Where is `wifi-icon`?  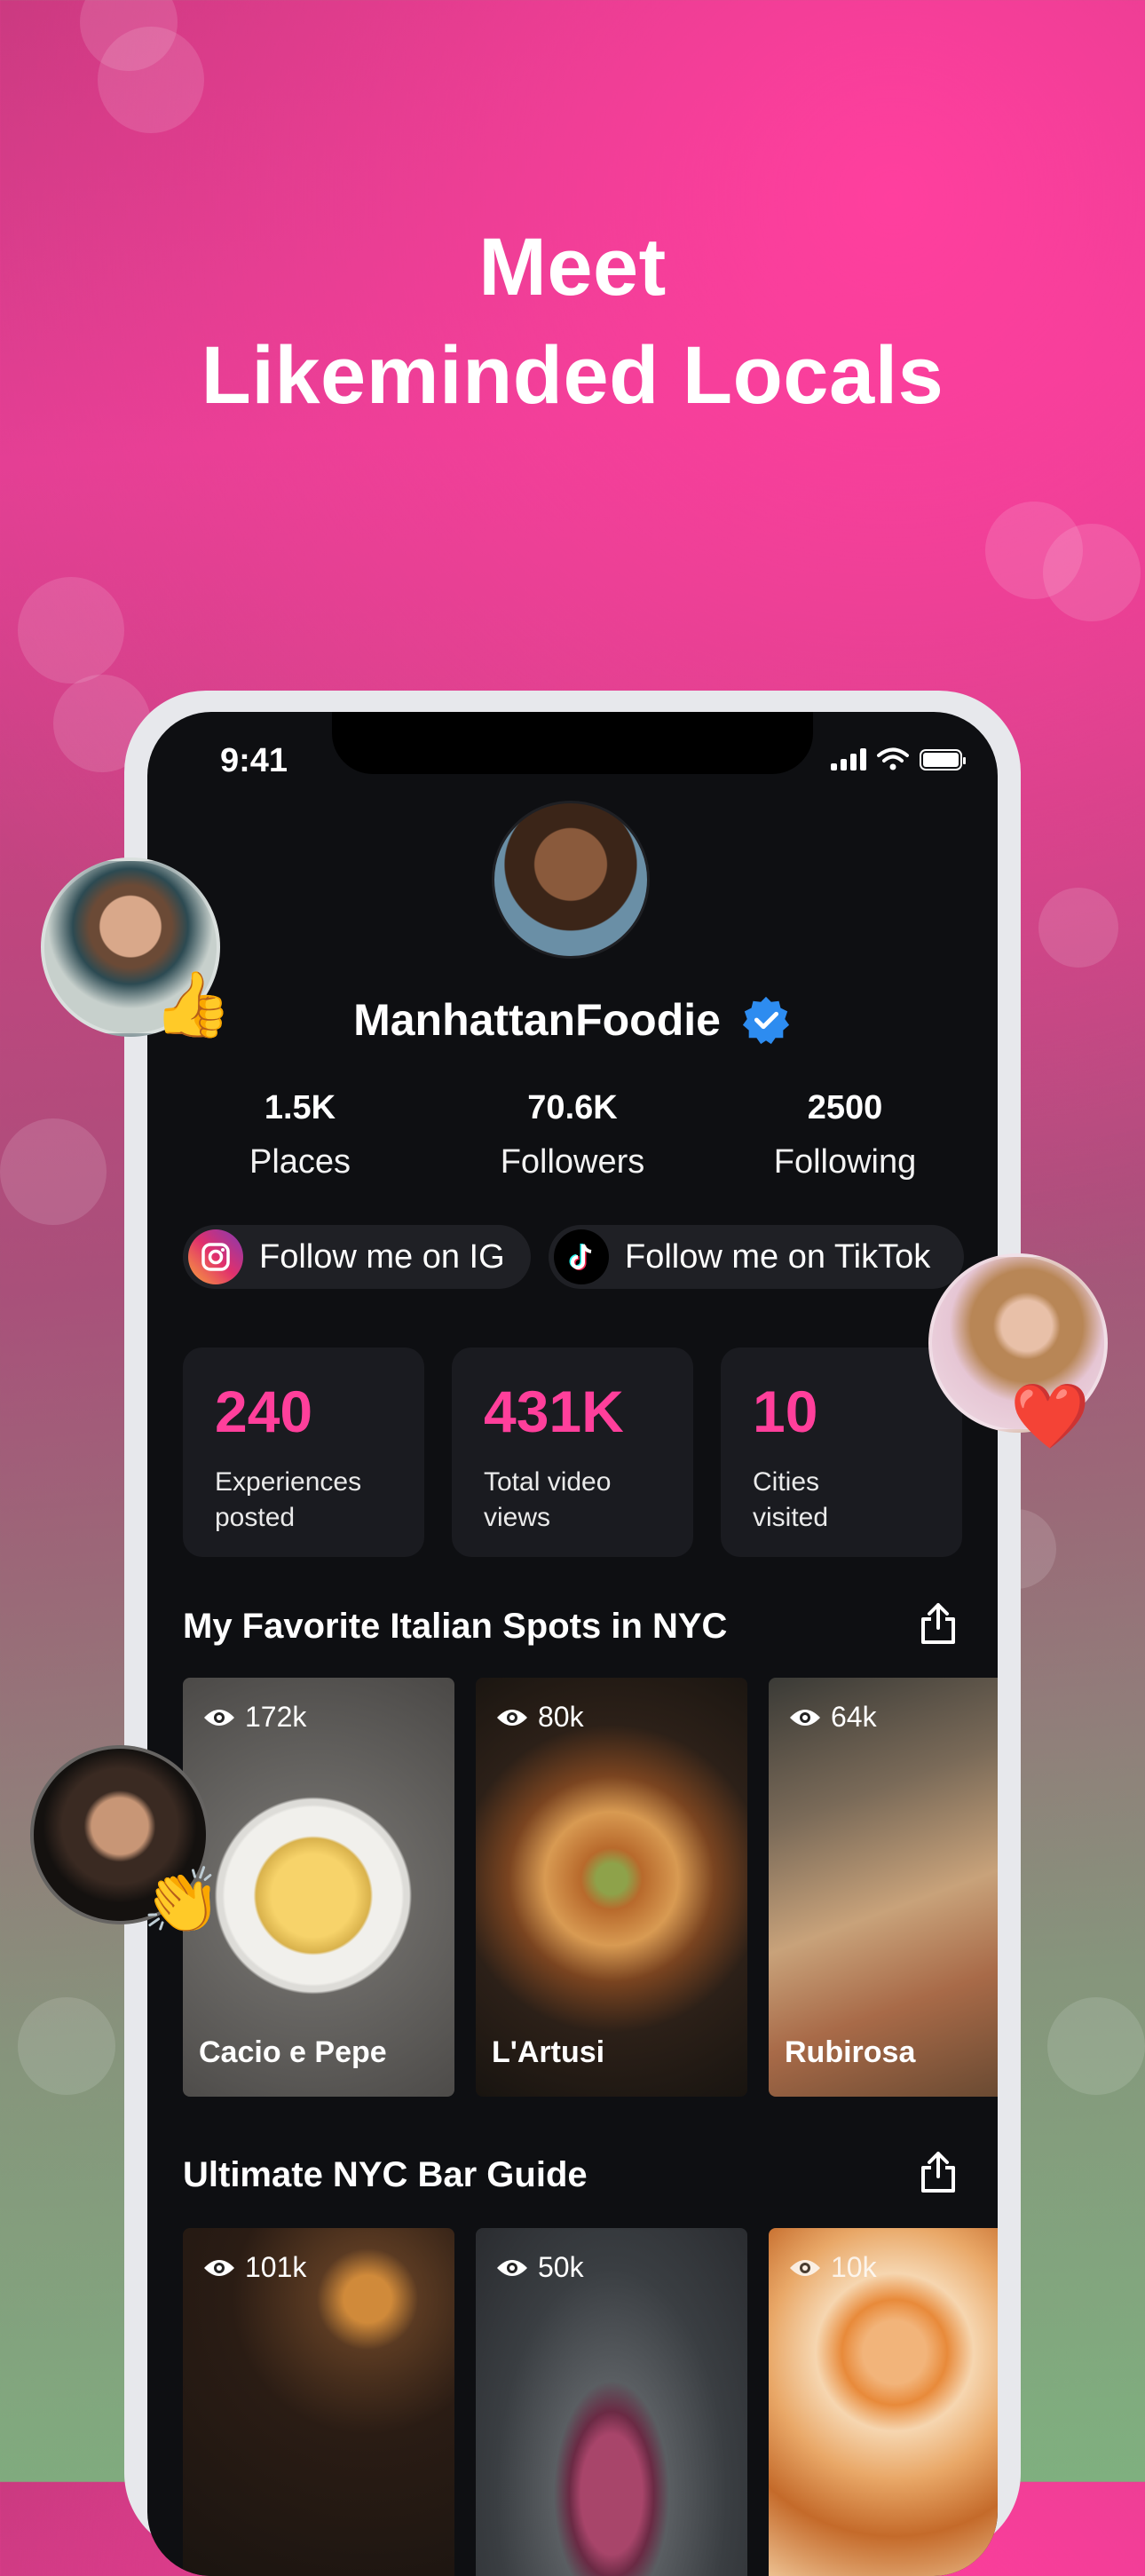 wifi-icon is located at coordinates (893, 758).